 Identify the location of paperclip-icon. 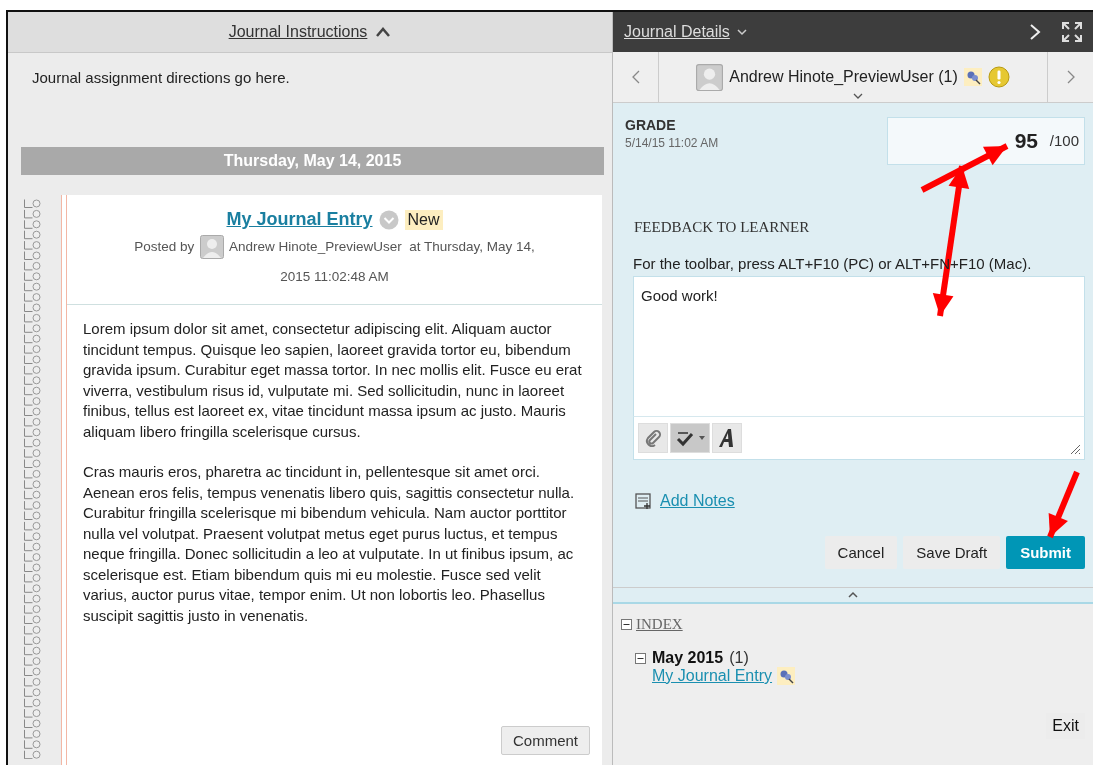
(653, 438).